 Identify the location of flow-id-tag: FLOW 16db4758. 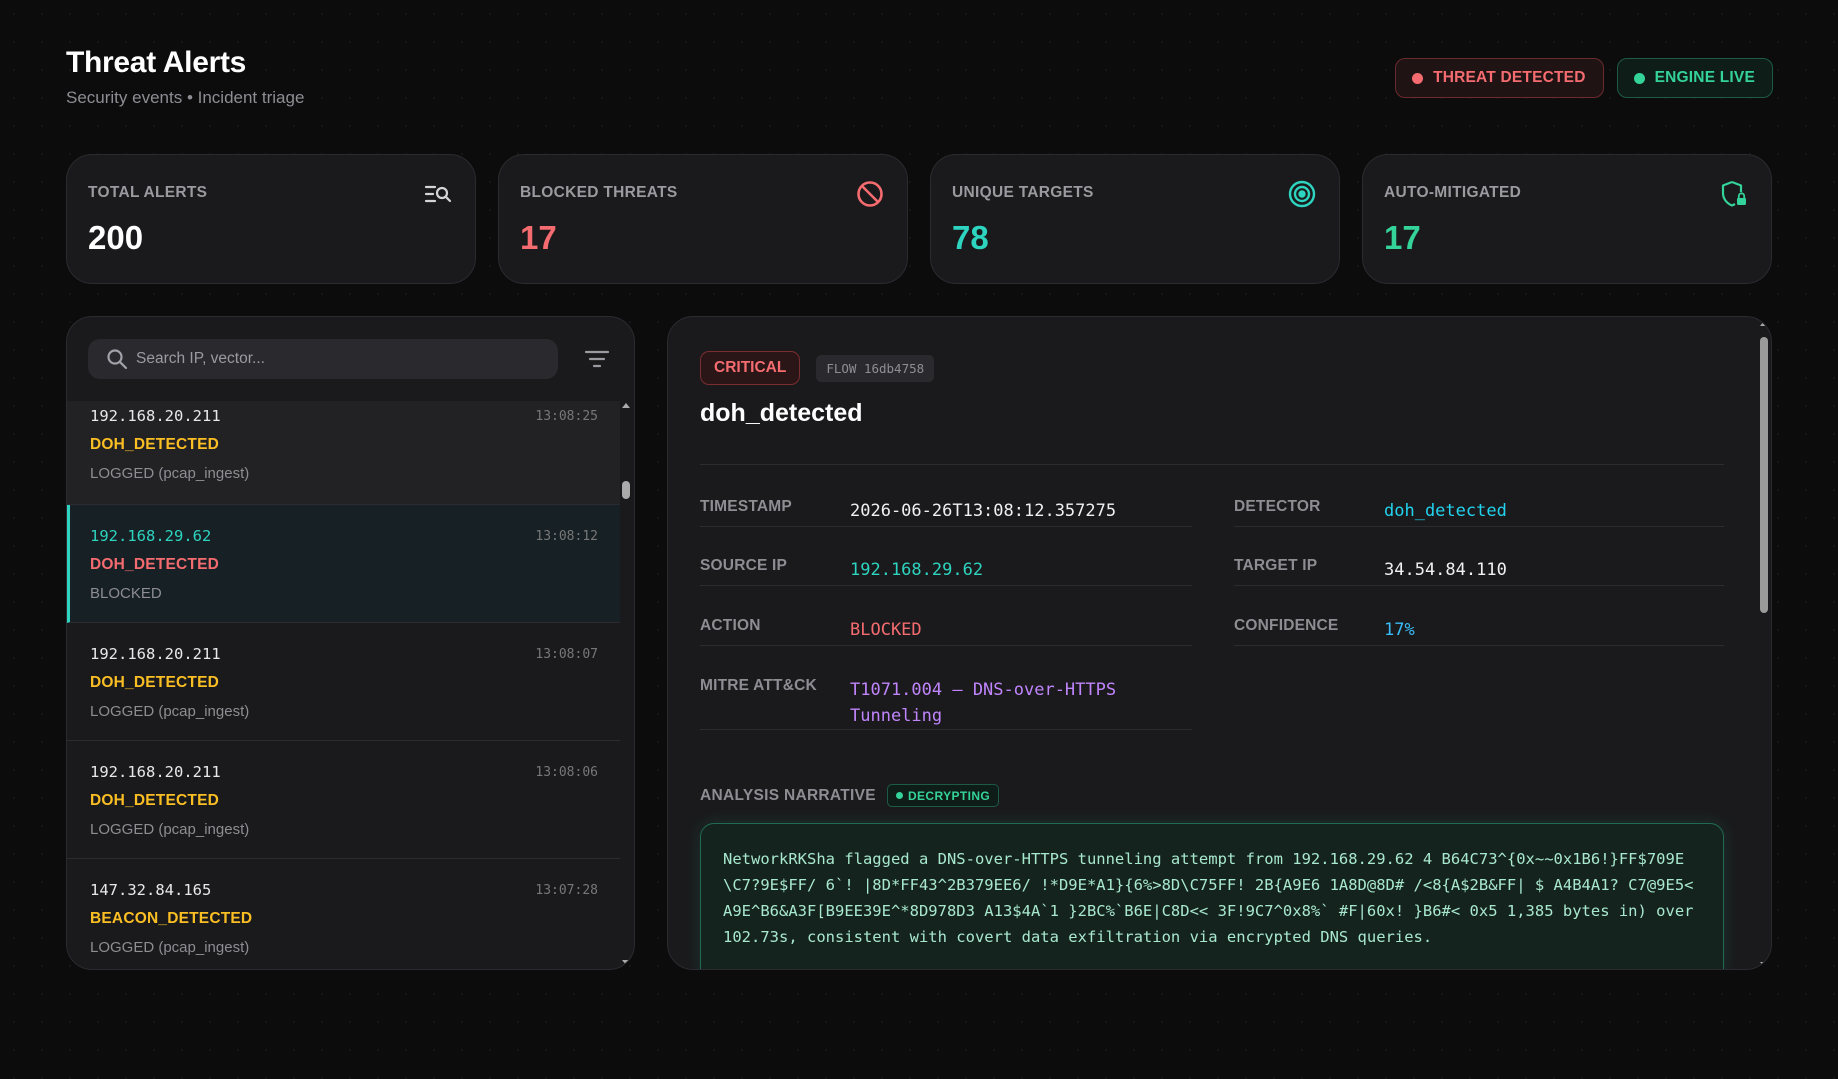
(875, 368).